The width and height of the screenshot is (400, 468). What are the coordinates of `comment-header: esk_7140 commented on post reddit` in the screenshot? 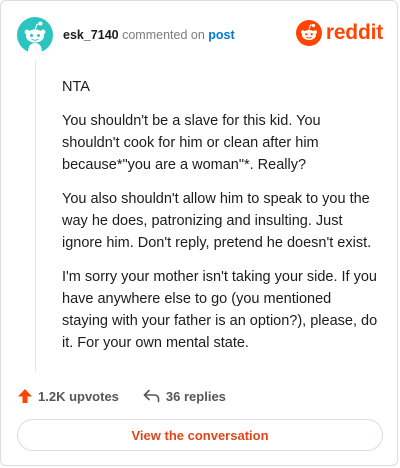 It's located at (200, 35).